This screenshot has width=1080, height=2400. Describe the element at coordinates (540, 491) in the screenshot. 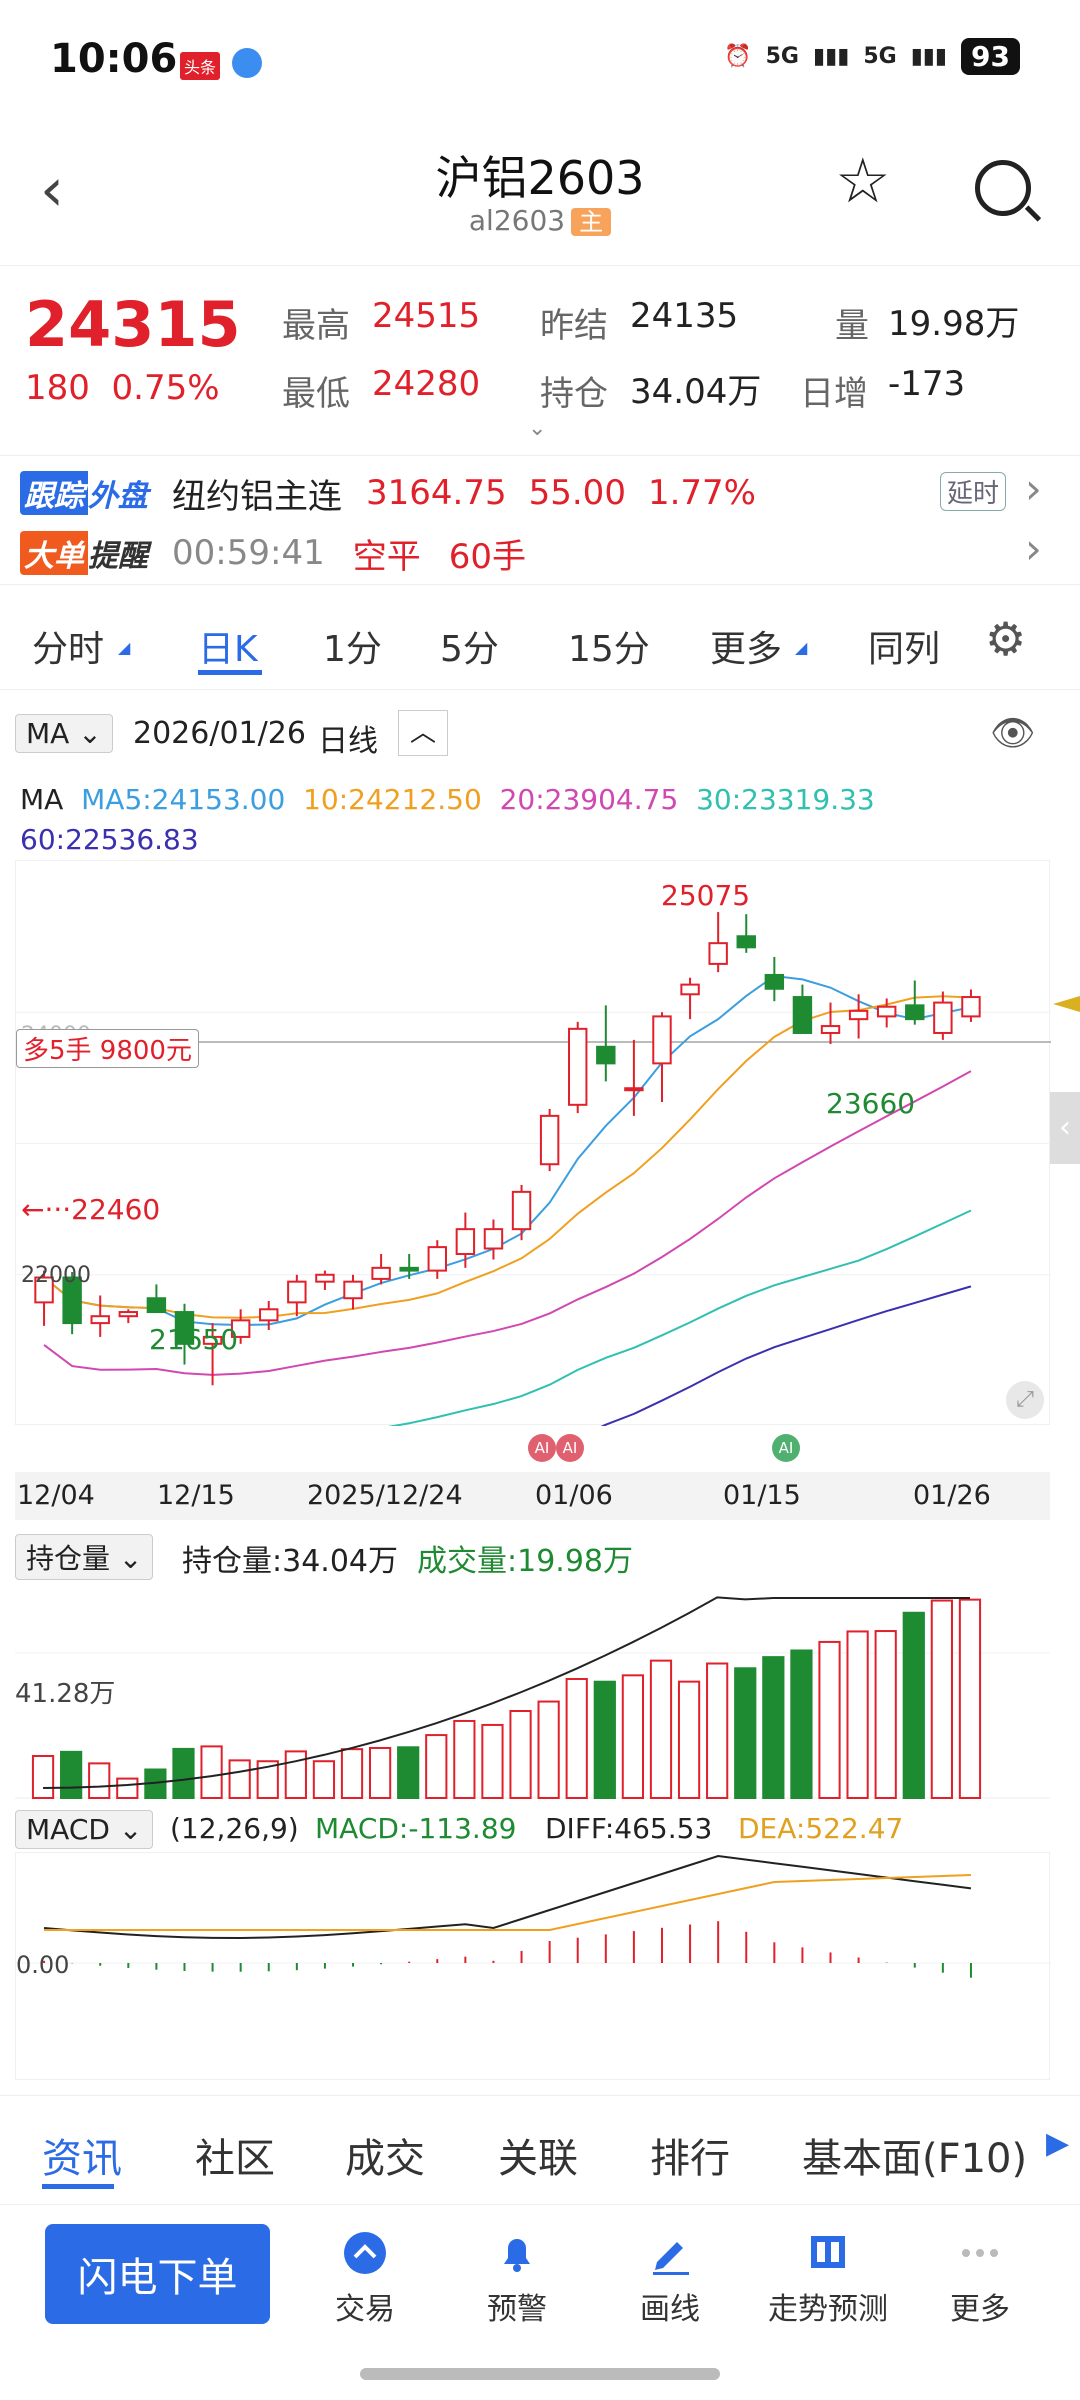

I see `overseas-track-row: 跟踪 外盘 纽约铝主连 3164.75 55.00 1.77% 延时 ›` at that location.